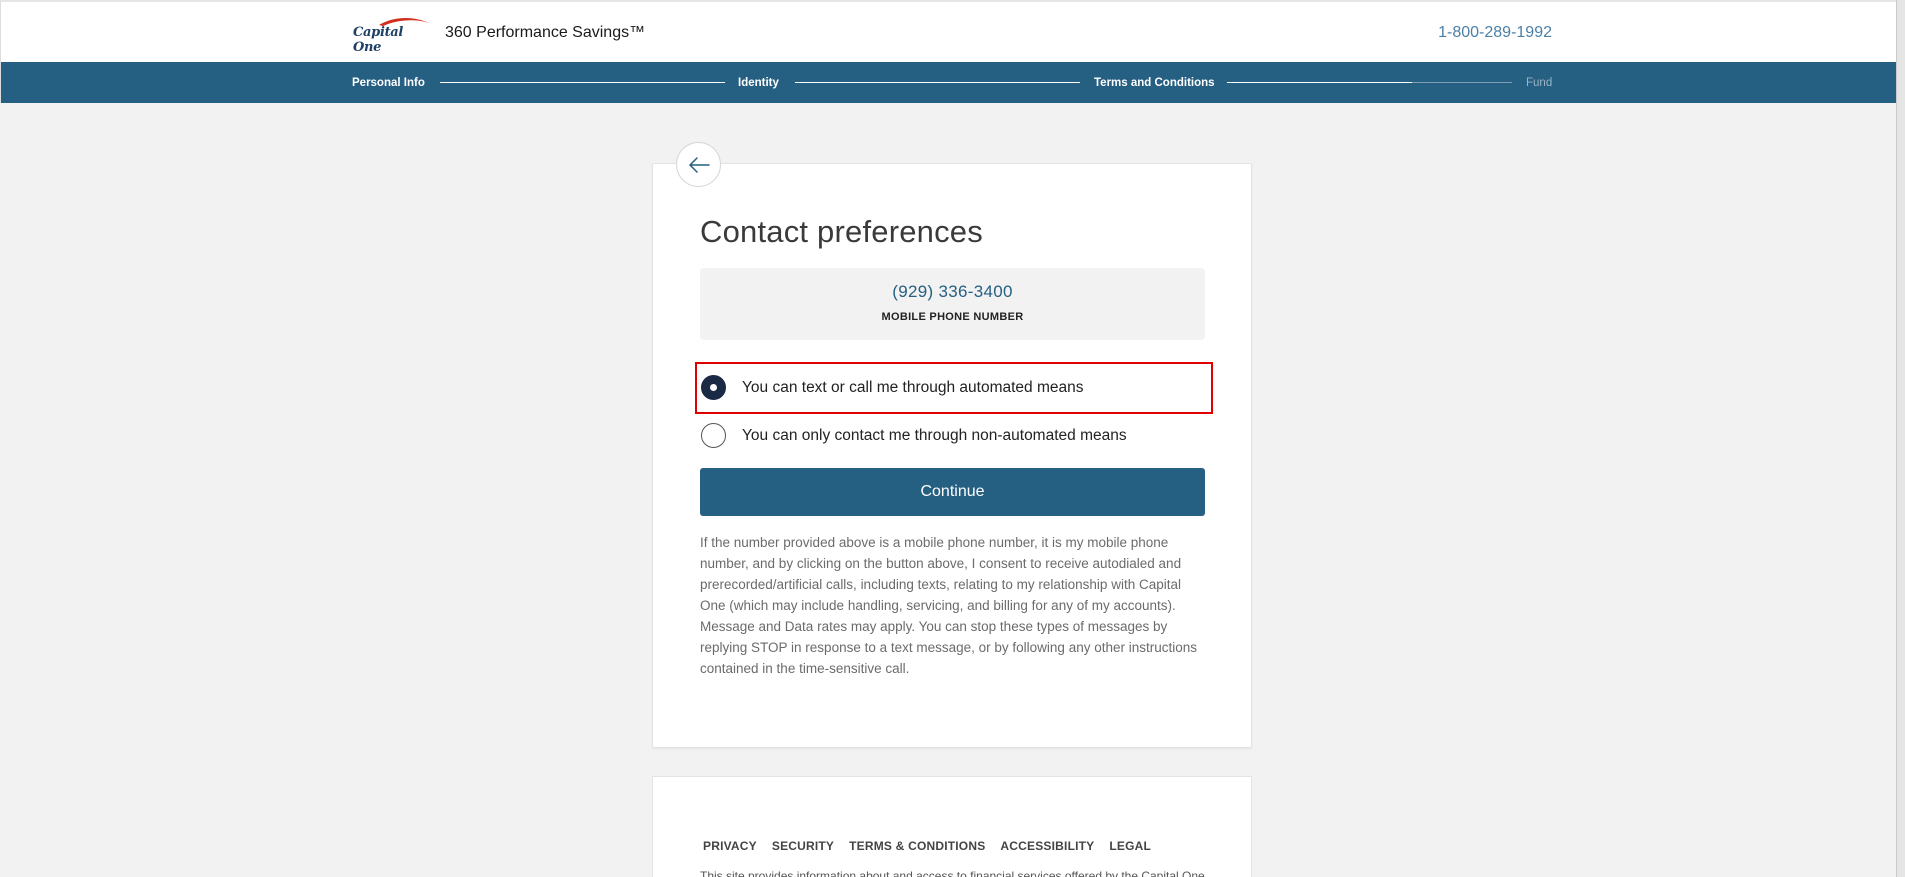  Describe the element at coordinates (1900, 438) in the screenshot. I see `window-scrollbar` at that location.